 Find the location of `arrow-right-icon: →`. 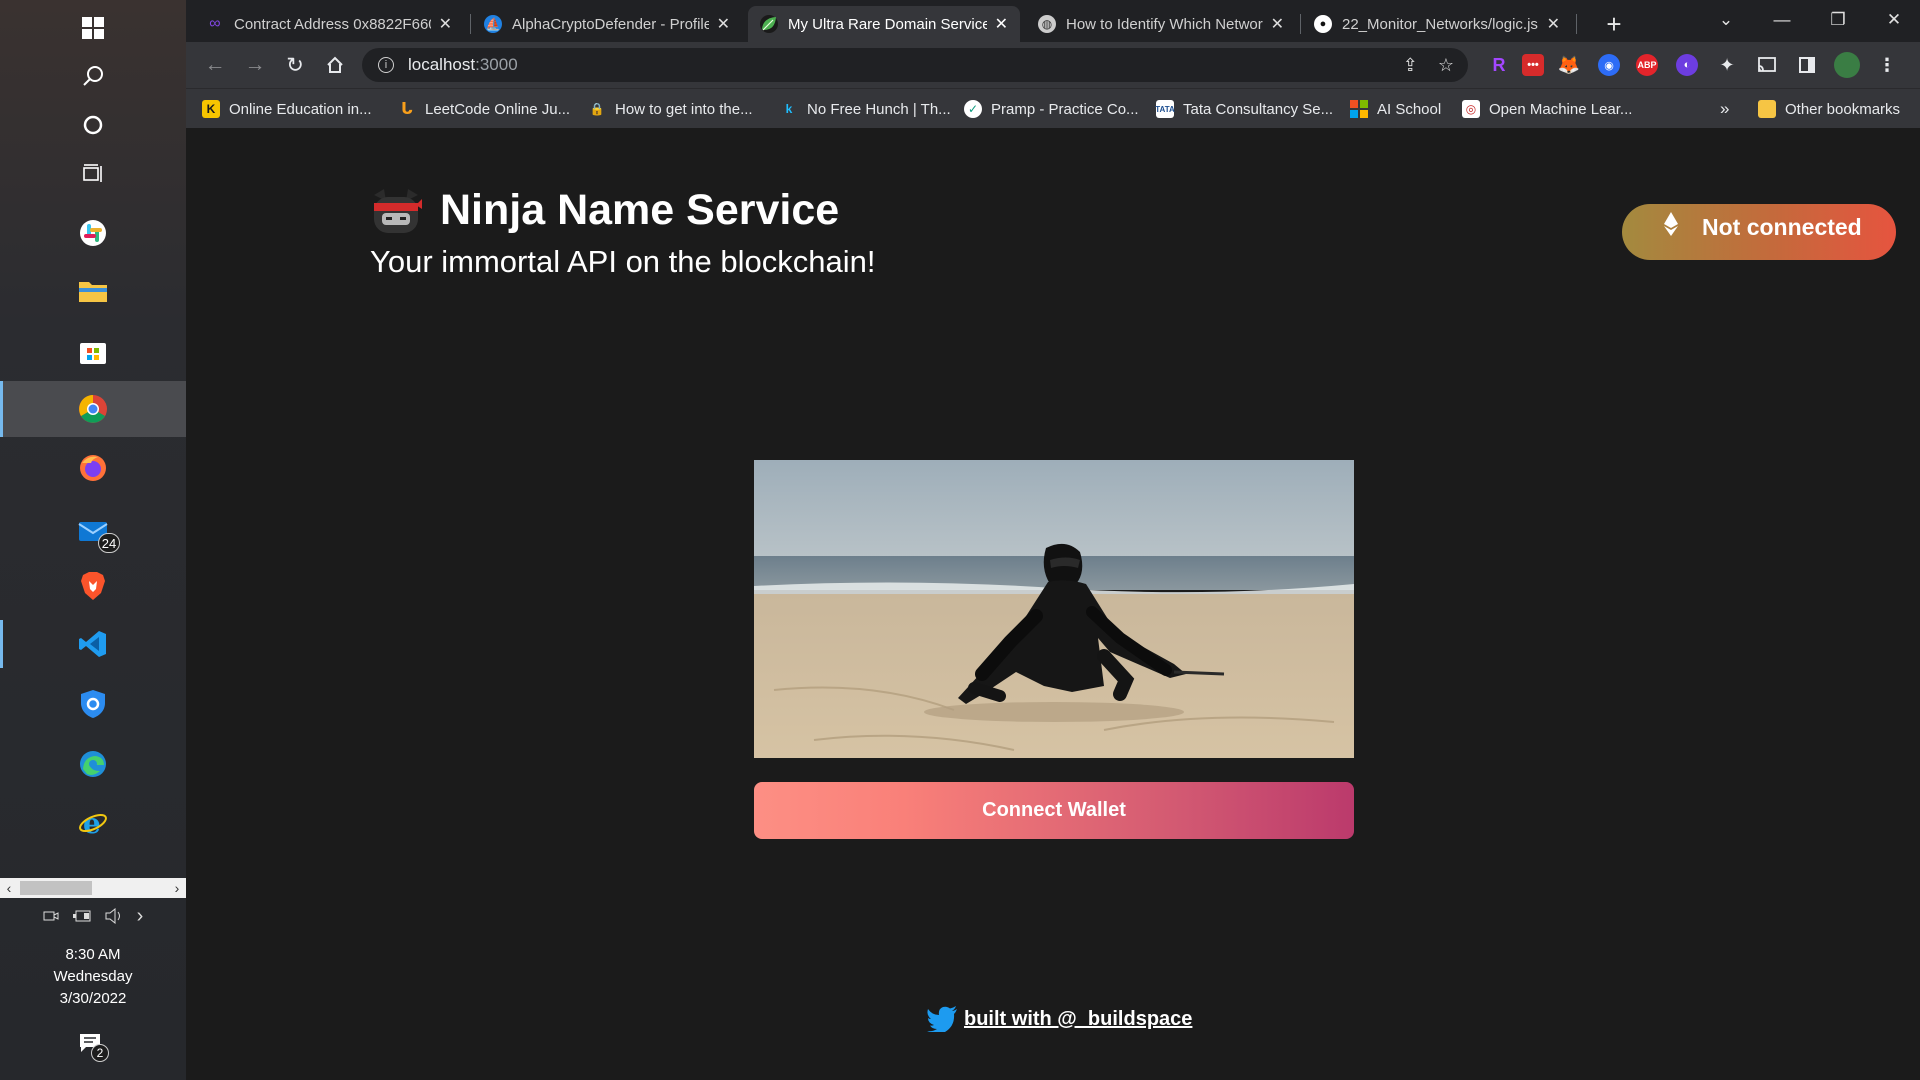

arrow-right-icon: → is located at coordinates (255, 64).